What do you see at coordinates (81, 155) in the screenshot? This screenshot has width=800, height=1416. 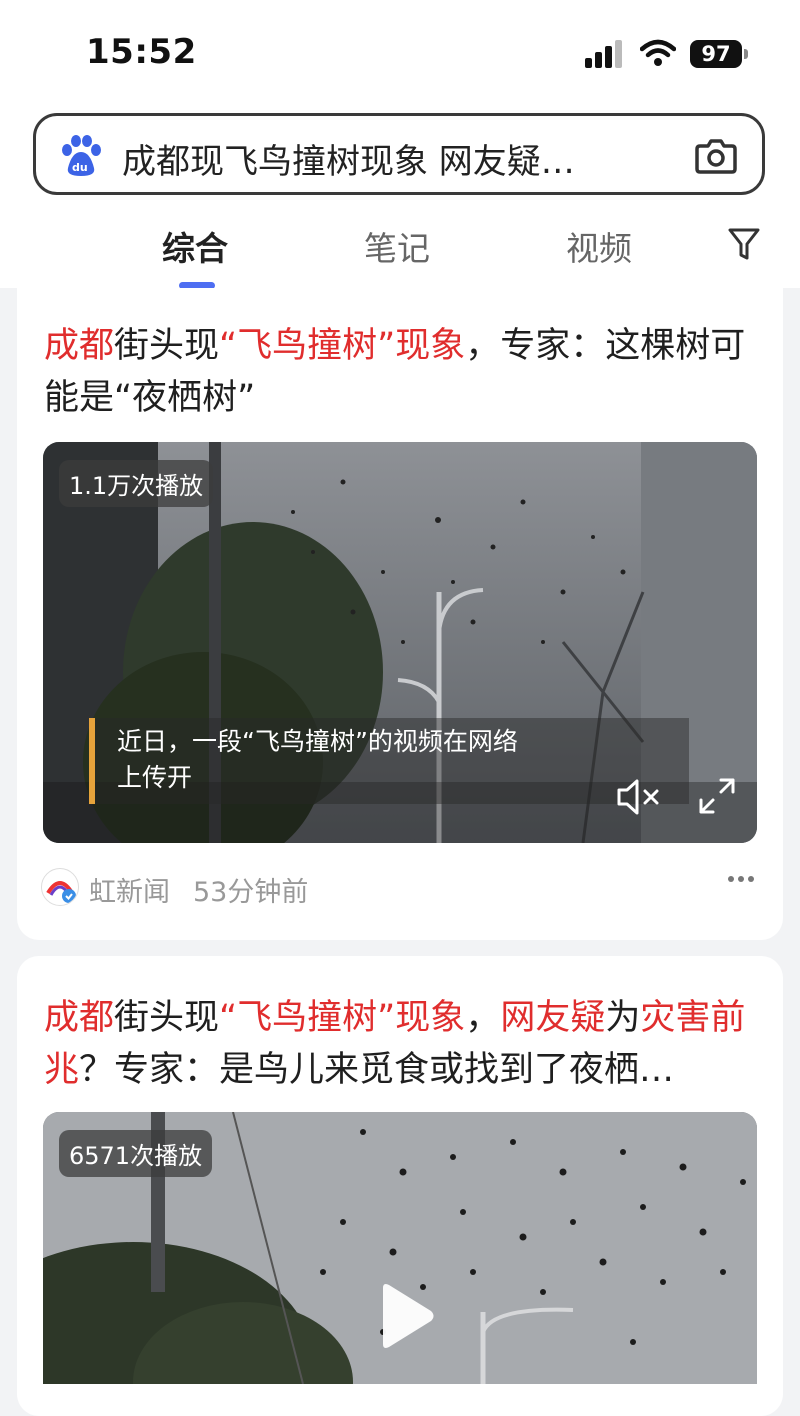 I see `baidu-paw-icon: du` at bounding box center [81, 155].